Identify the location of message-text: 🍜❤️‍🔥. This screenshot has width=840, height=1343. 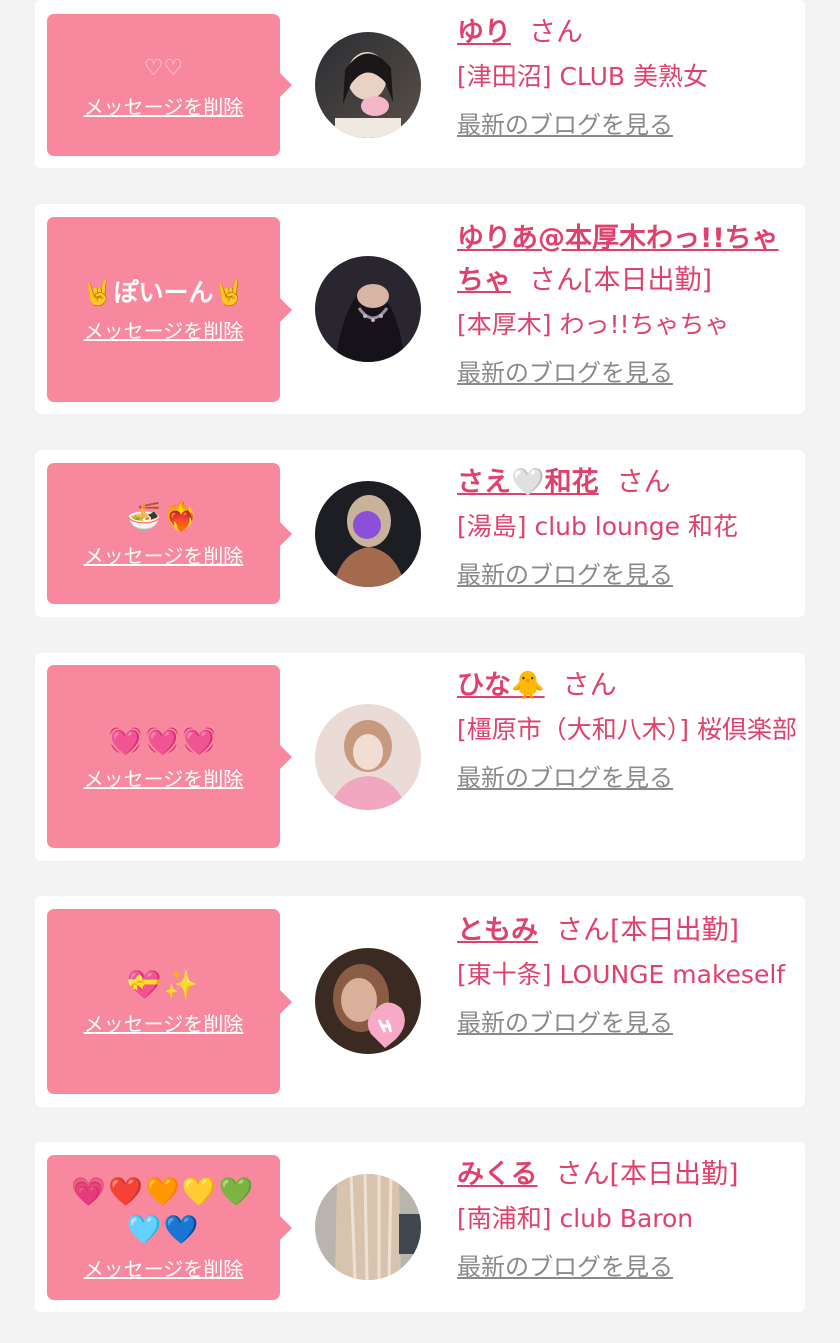
(163, 516).